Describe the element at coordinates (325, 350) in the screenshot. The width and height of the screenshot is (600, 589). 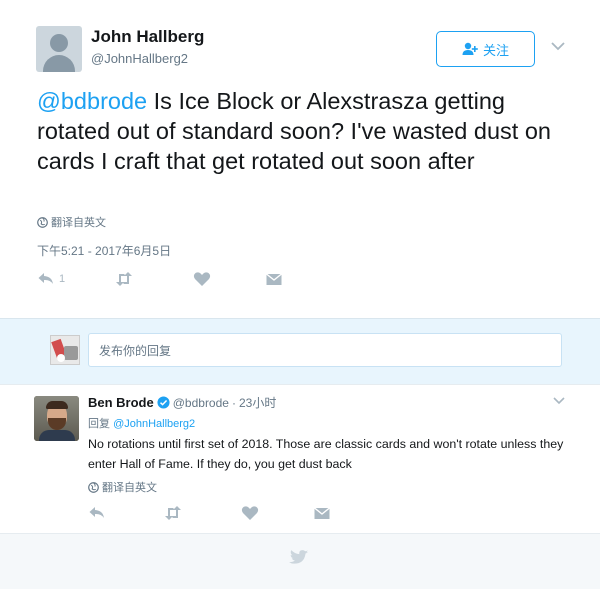
I see `reply-input: 发布你的回复` at that location.